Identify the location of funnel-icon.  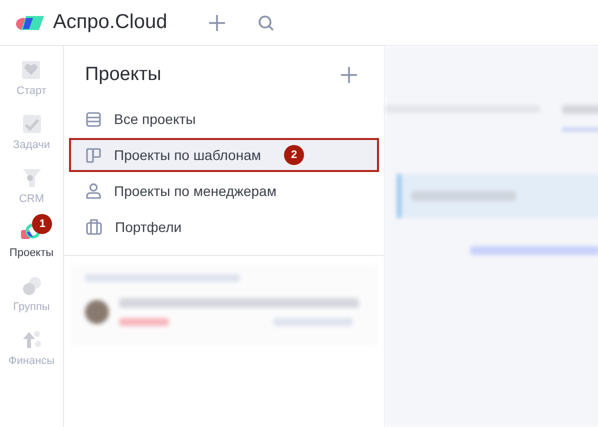
(32, 178).